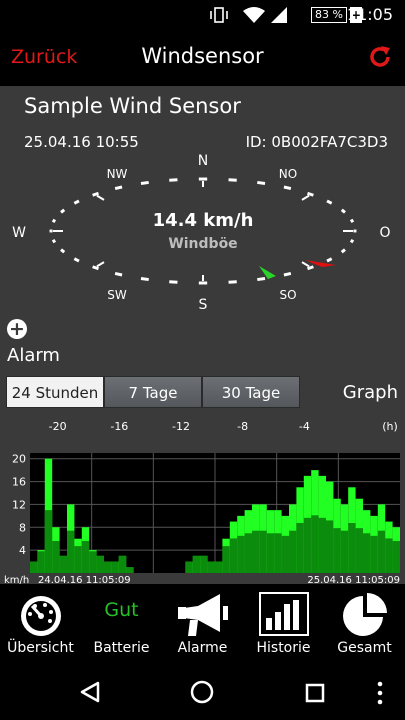 This screenshot has height=720, width=405. I want to click on page-title: Windsensor, so click(202, 56).